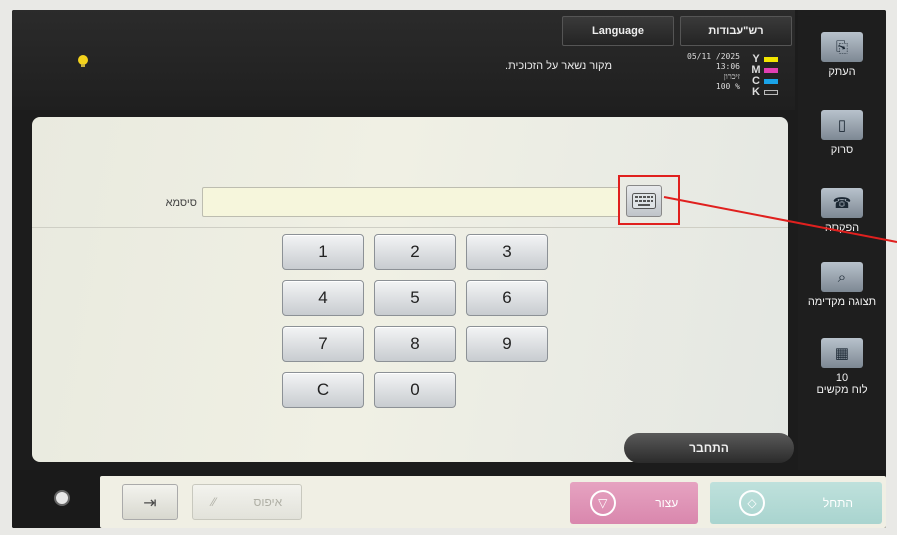 The width and height of the screenshot is (897, 535). I want to click on sidebar-item-keypad: ▦ 10 לוח מקשים, so click(842, 367).